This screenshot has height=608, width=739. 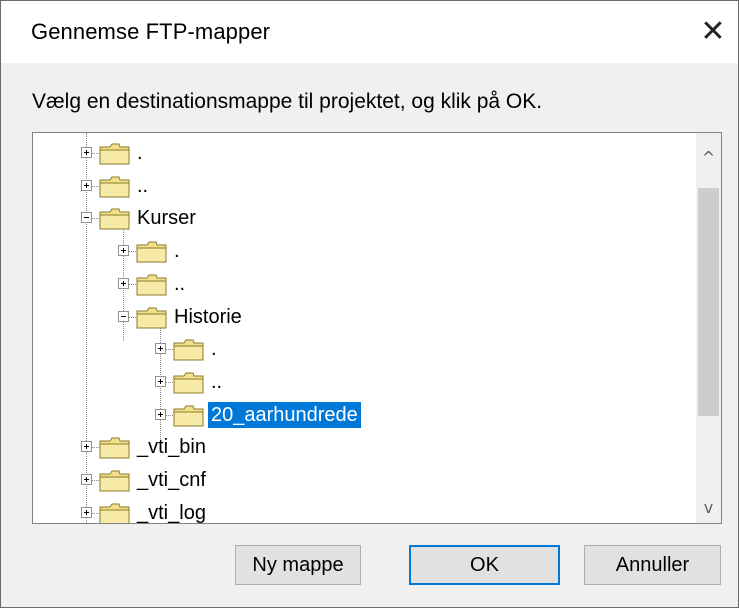 What do you see at coordinates (284, 414) in the screenshot?
I see `tree-item-label: 20_aarhundrede` at bounding box center [284, 414].